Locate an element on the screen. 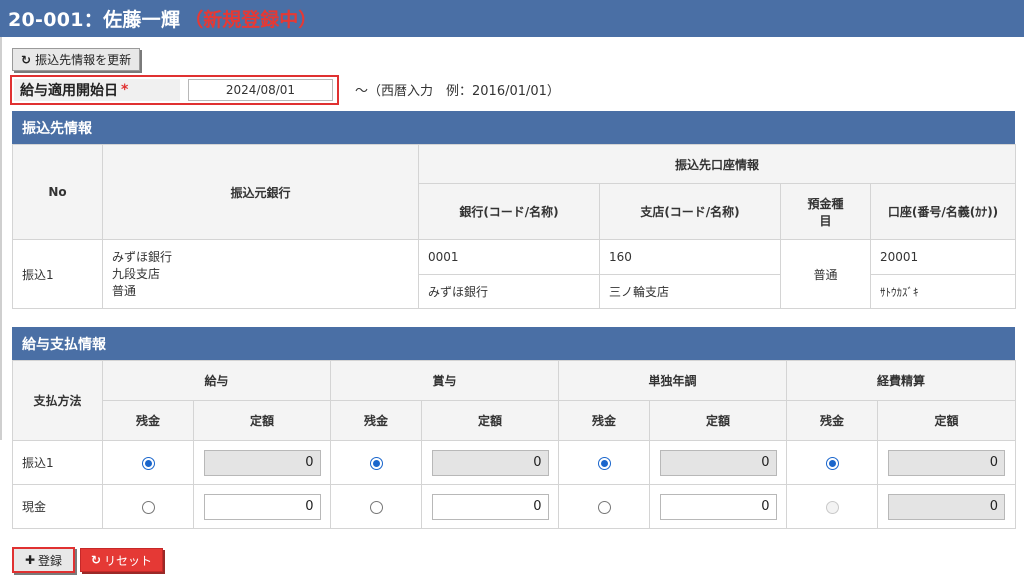  deposit-type: 普通 is located at coordinates (825, 274).